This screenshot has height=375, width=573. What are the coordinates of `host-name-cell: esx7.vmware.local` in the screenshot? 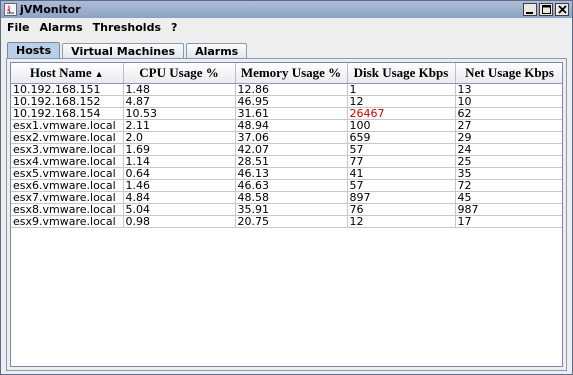 It's located at (67, 197).